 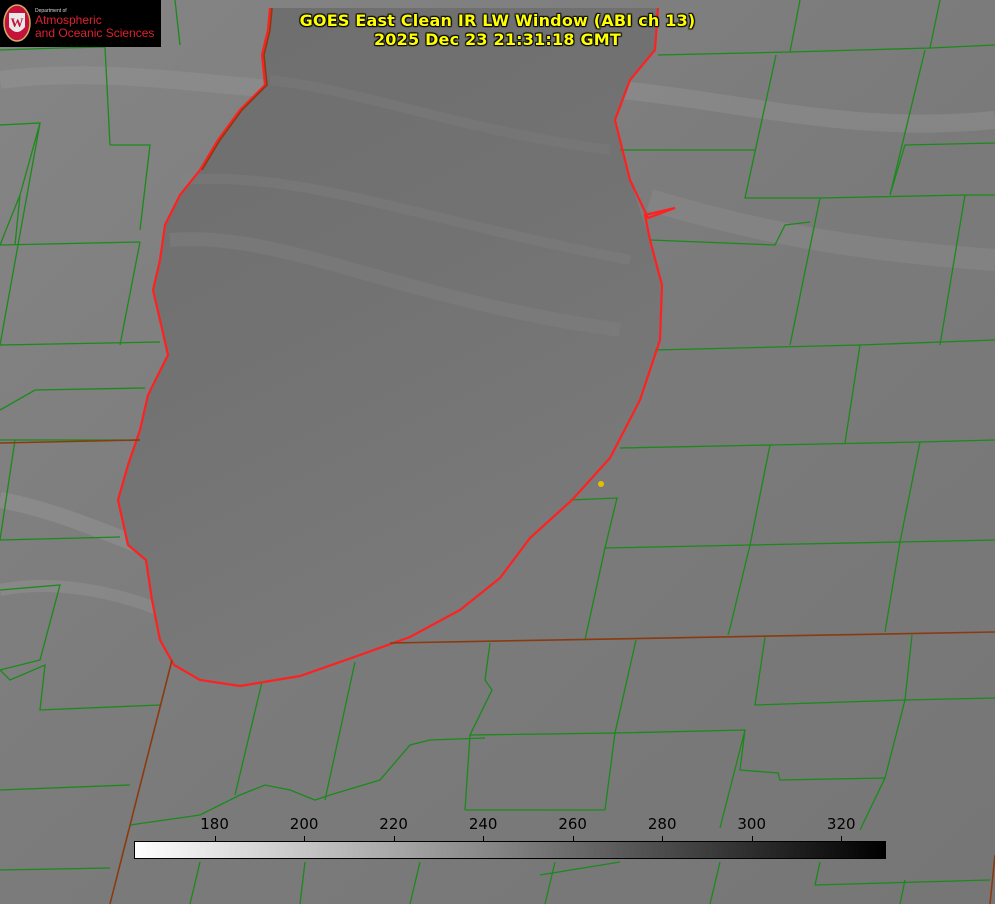 I want to click on location-marker-icon, so click(x=601, y=484).